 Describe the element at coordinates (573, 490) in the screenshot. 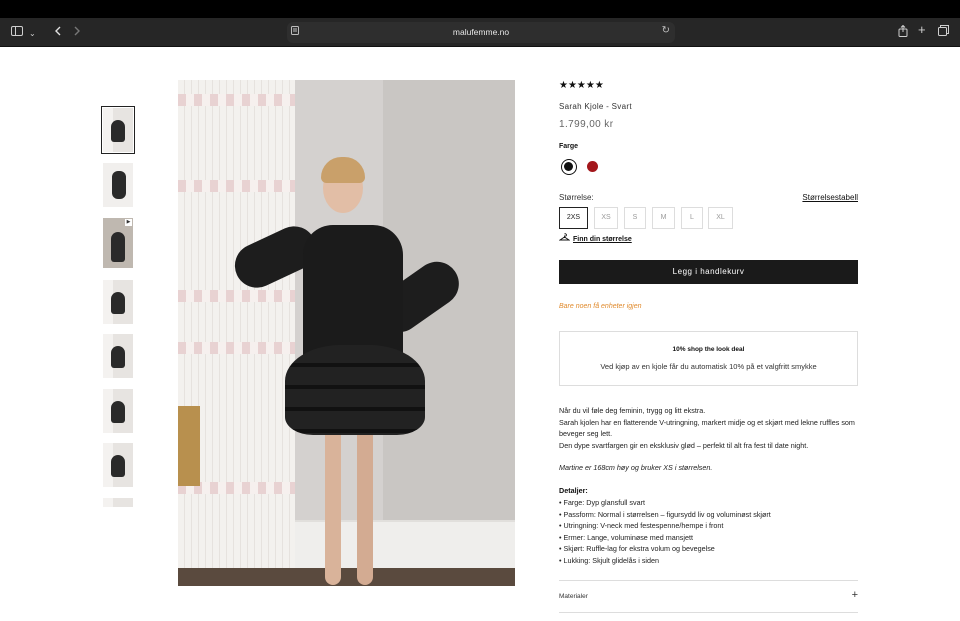

I see `details-title: Detaljer:` at that location.